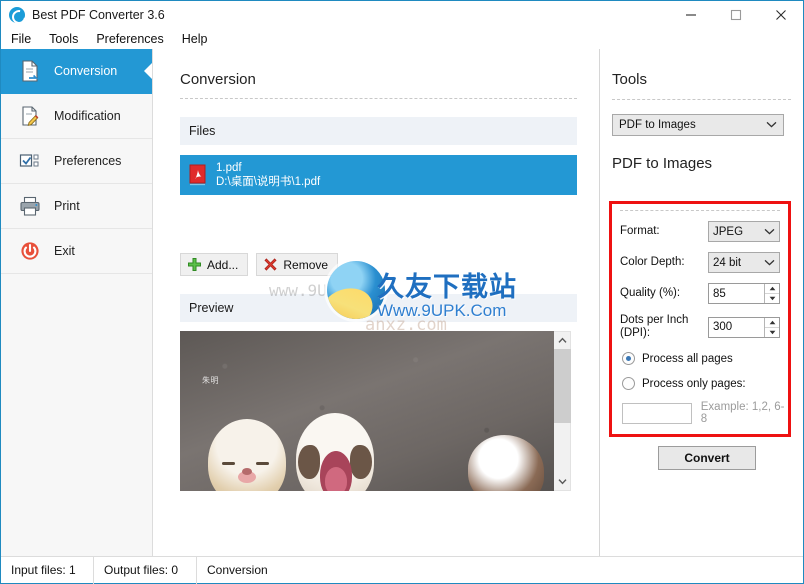  Describe the element at coordinates (198, 175) in the screenshot. I see `pdf-file-icon` at that location.